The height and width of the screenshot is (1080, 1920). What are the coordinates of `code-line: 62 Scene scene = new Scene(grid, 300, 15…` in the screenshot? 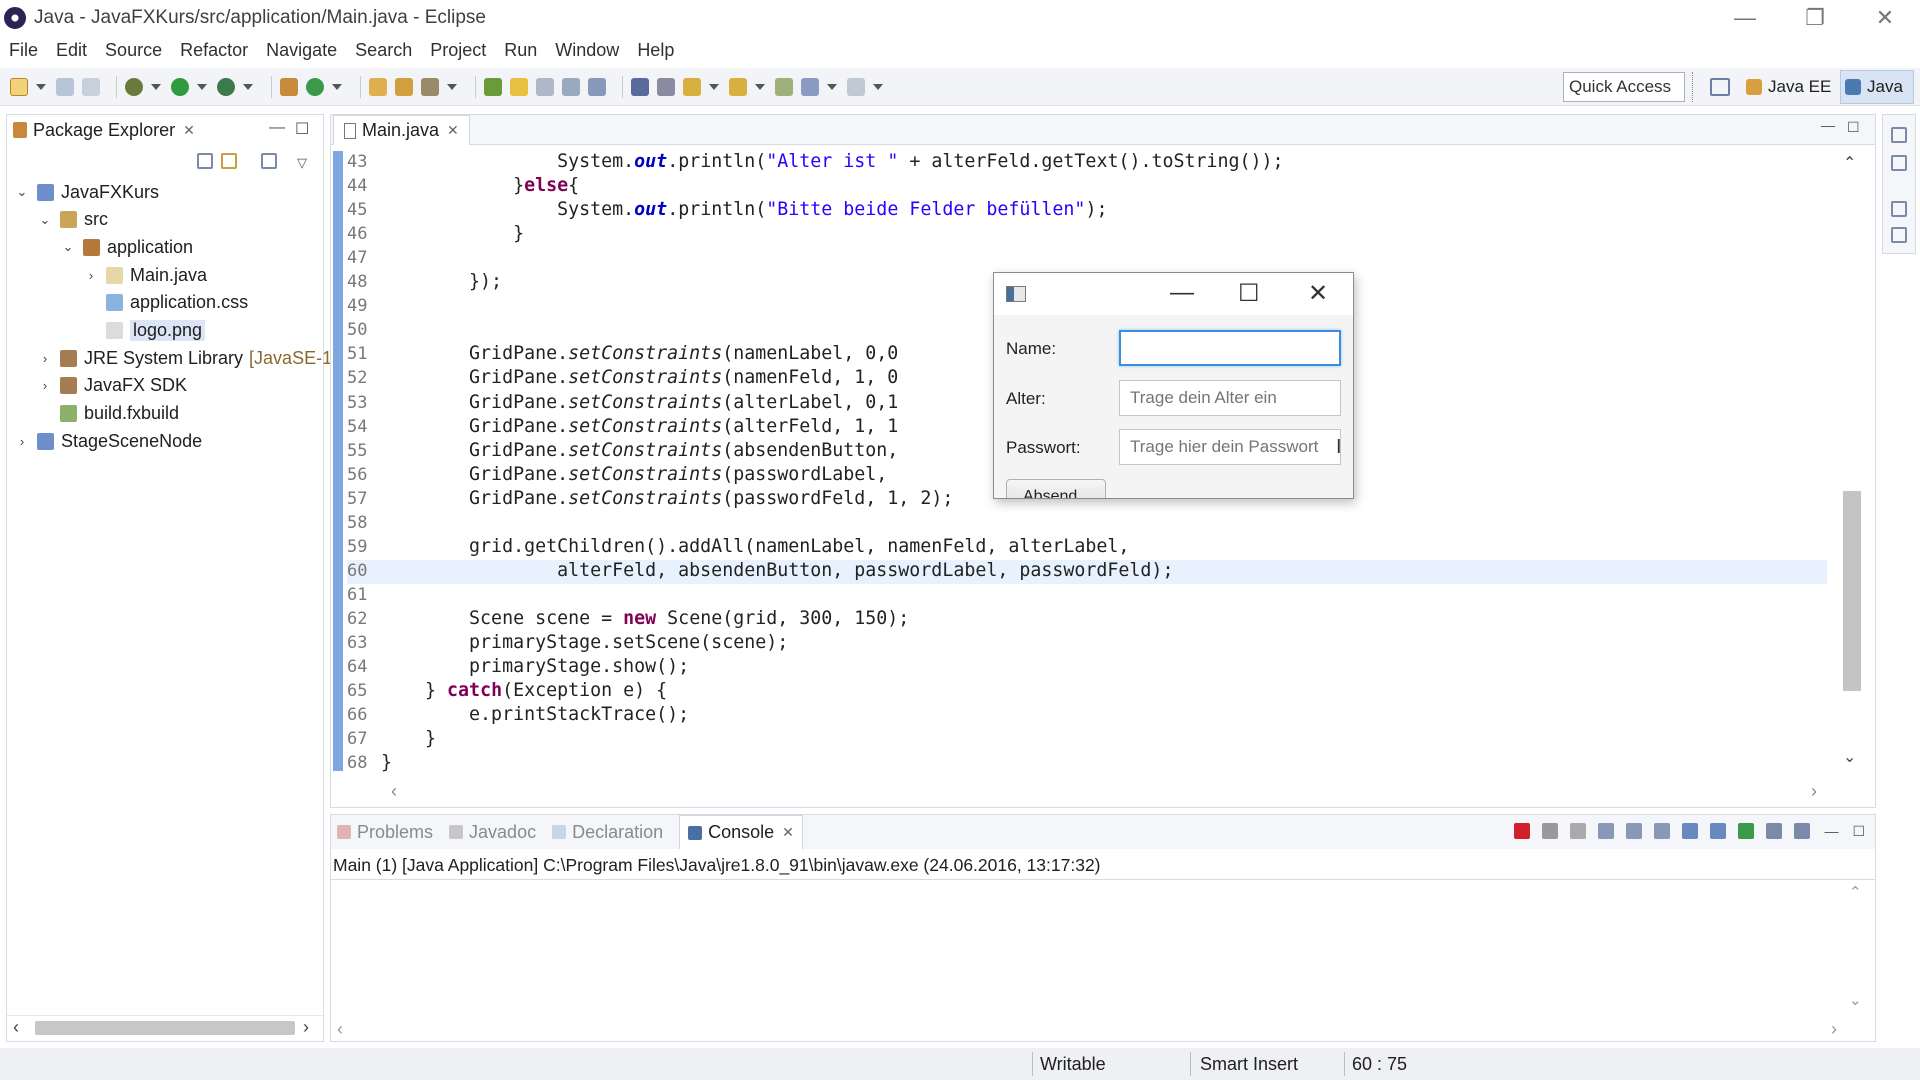 It's located at (1087, 620).